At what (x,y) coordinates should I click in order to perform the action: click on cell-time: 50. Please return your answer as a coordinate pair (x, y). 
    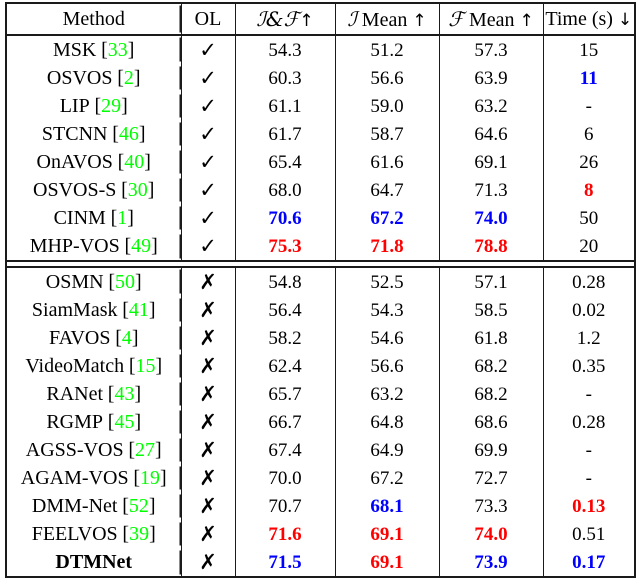
    Looking at the image, I should click on (588, 218).